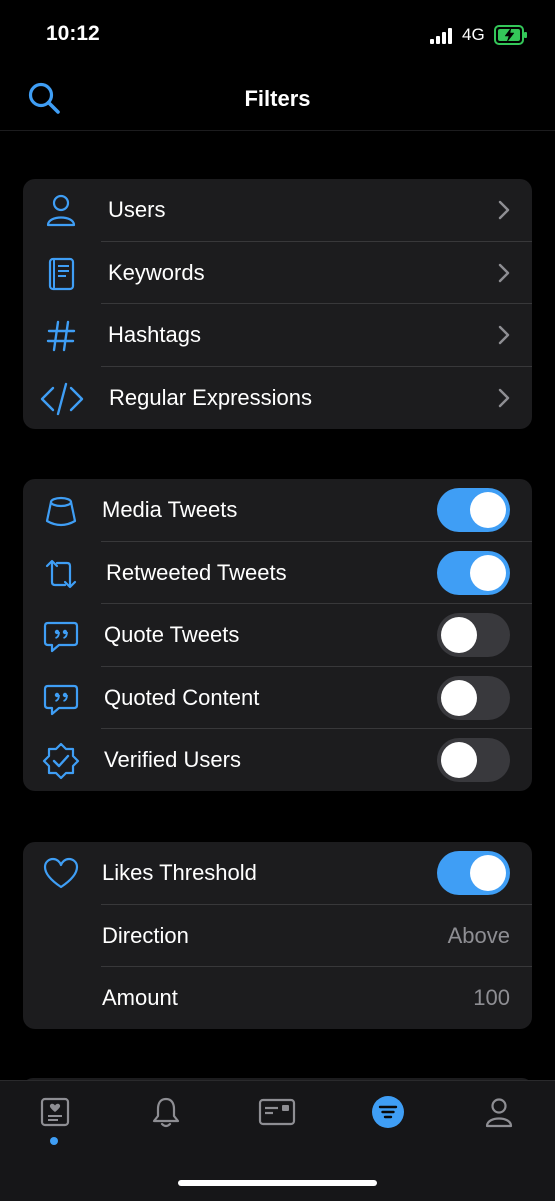 This screenshot has height=1201, width=555. I want to click on verified-badge-icon, so click(61, 761).